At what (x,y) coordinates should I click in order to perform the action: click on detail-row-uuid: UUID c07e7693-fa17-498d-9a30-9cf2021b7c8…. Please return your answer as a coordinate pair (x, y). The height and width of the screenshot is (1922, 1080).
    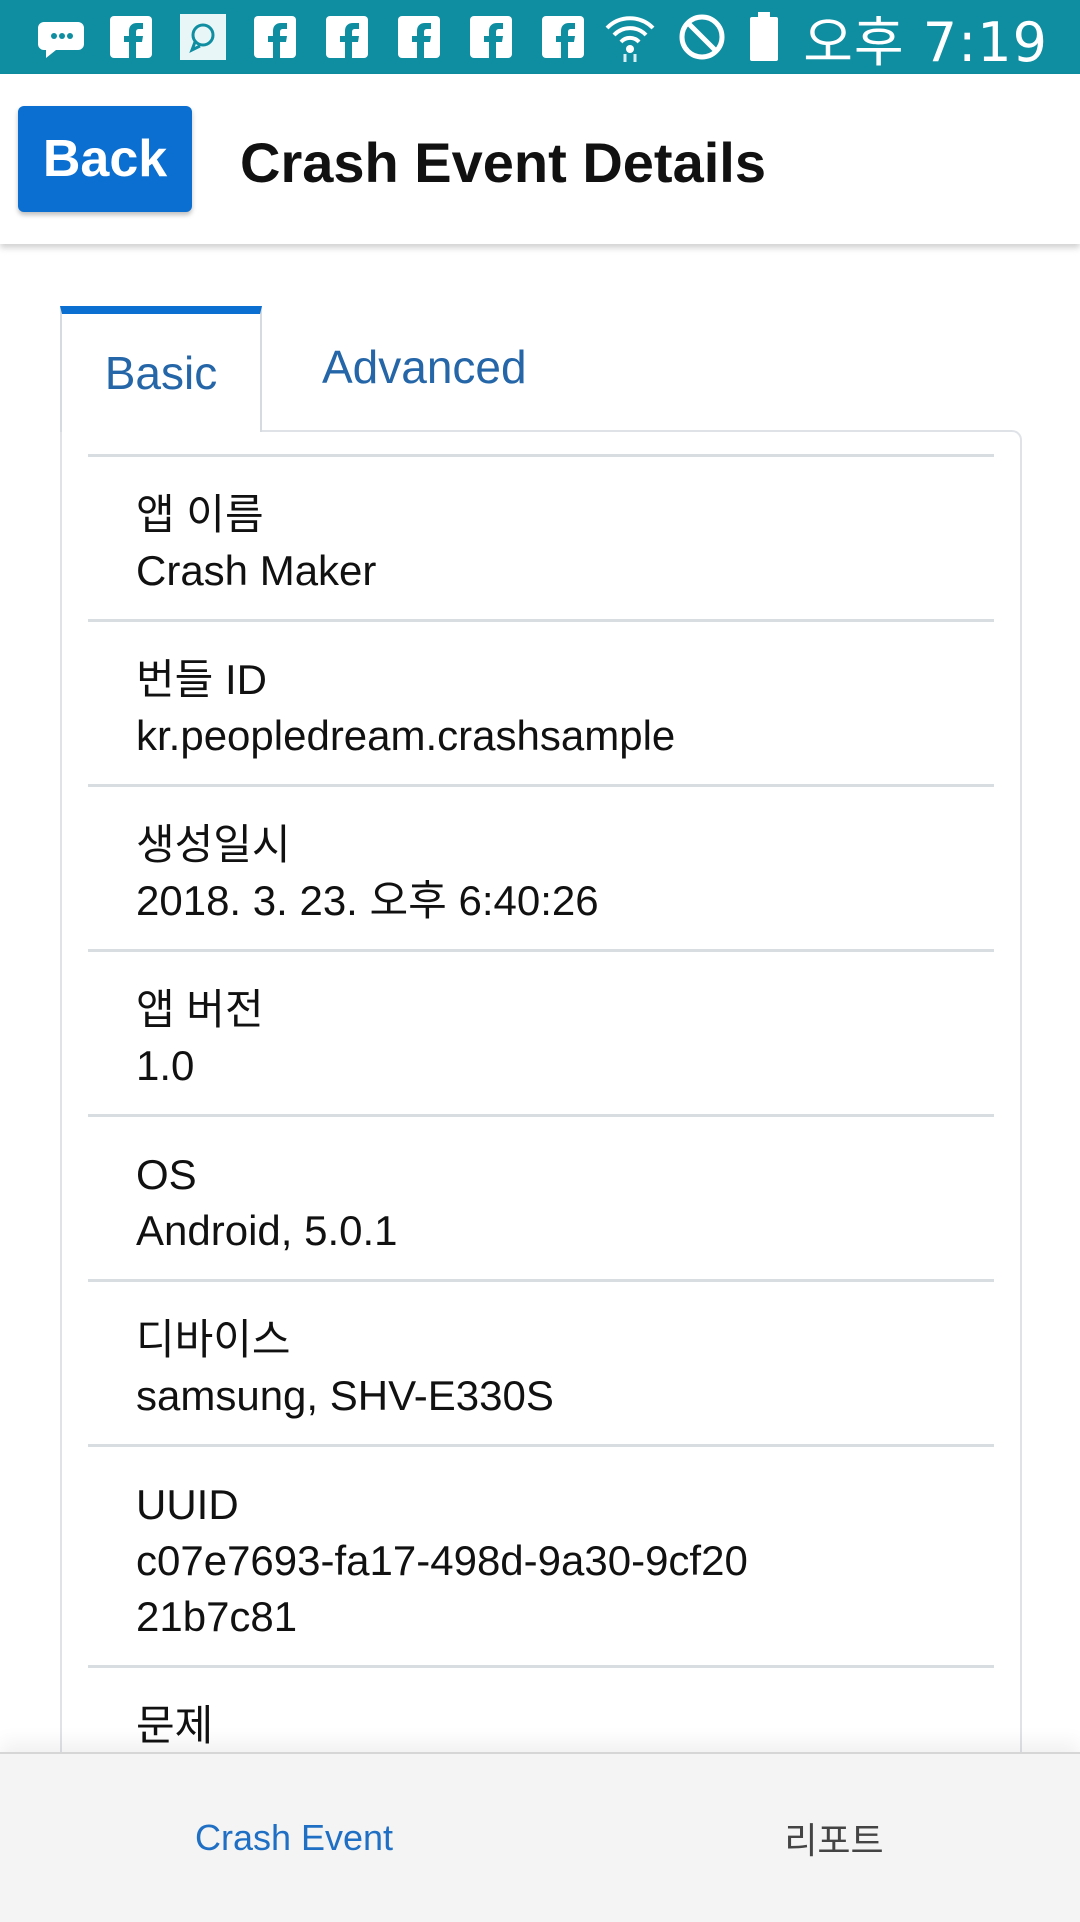
    Looking at the image, I should click on (541, 1554).